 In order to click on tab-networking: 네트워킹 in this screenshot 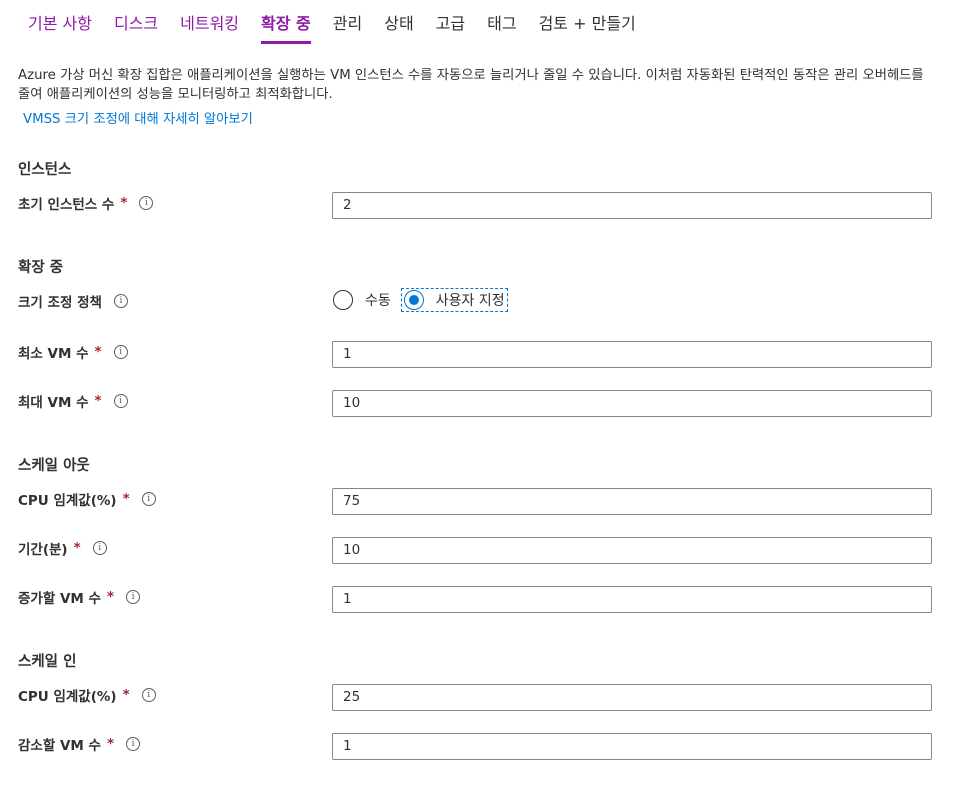, I will do `click(209, 27)`.